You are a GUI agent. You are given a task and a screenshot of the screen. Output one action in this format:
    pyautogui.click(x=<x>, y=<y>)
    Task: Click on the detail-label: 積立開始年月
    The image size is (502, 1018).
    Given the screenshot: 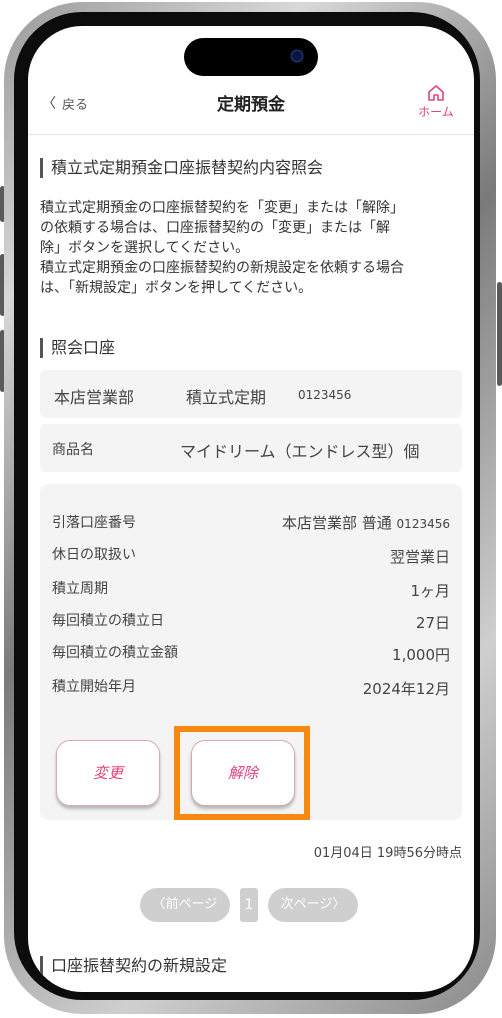 What is the action you would take?
    pyautogui.click(x=94, y=687)
    